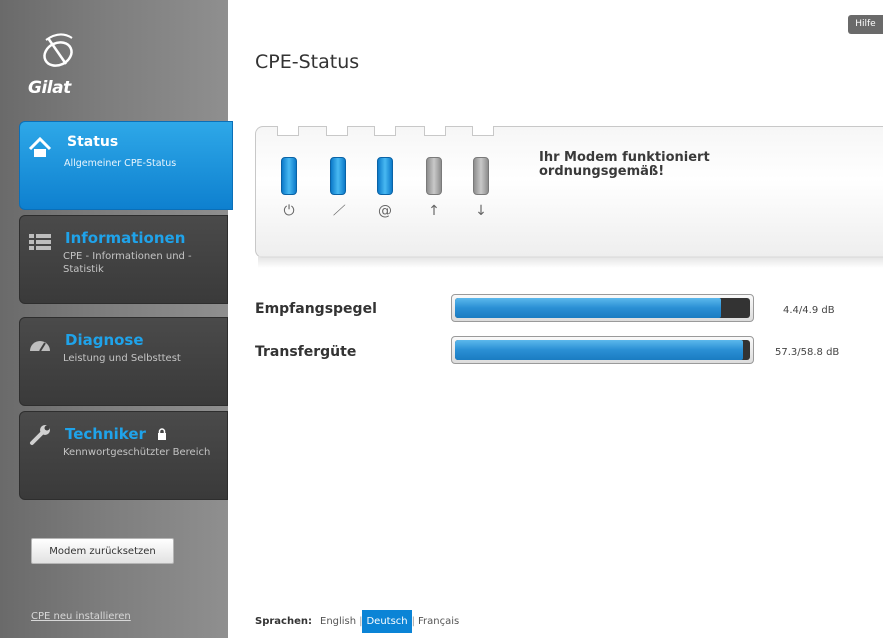  Describe the element at coordinates (438, 621) in the screenshot. I see `language-francais: Français` at that location.